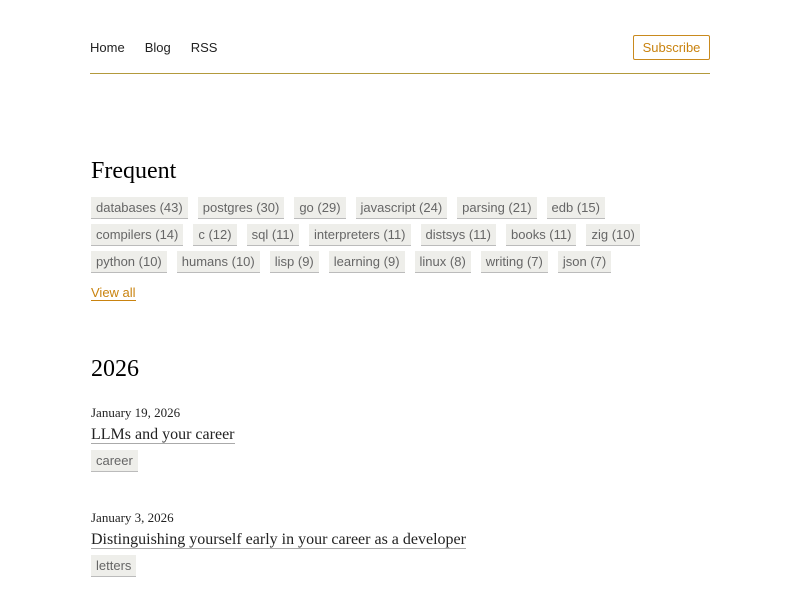 This screenshot has height=600, width=800. Describe the element at coordinates (139, 208) in the screenshot. I see `tag-databases: databases (43)` at that location.